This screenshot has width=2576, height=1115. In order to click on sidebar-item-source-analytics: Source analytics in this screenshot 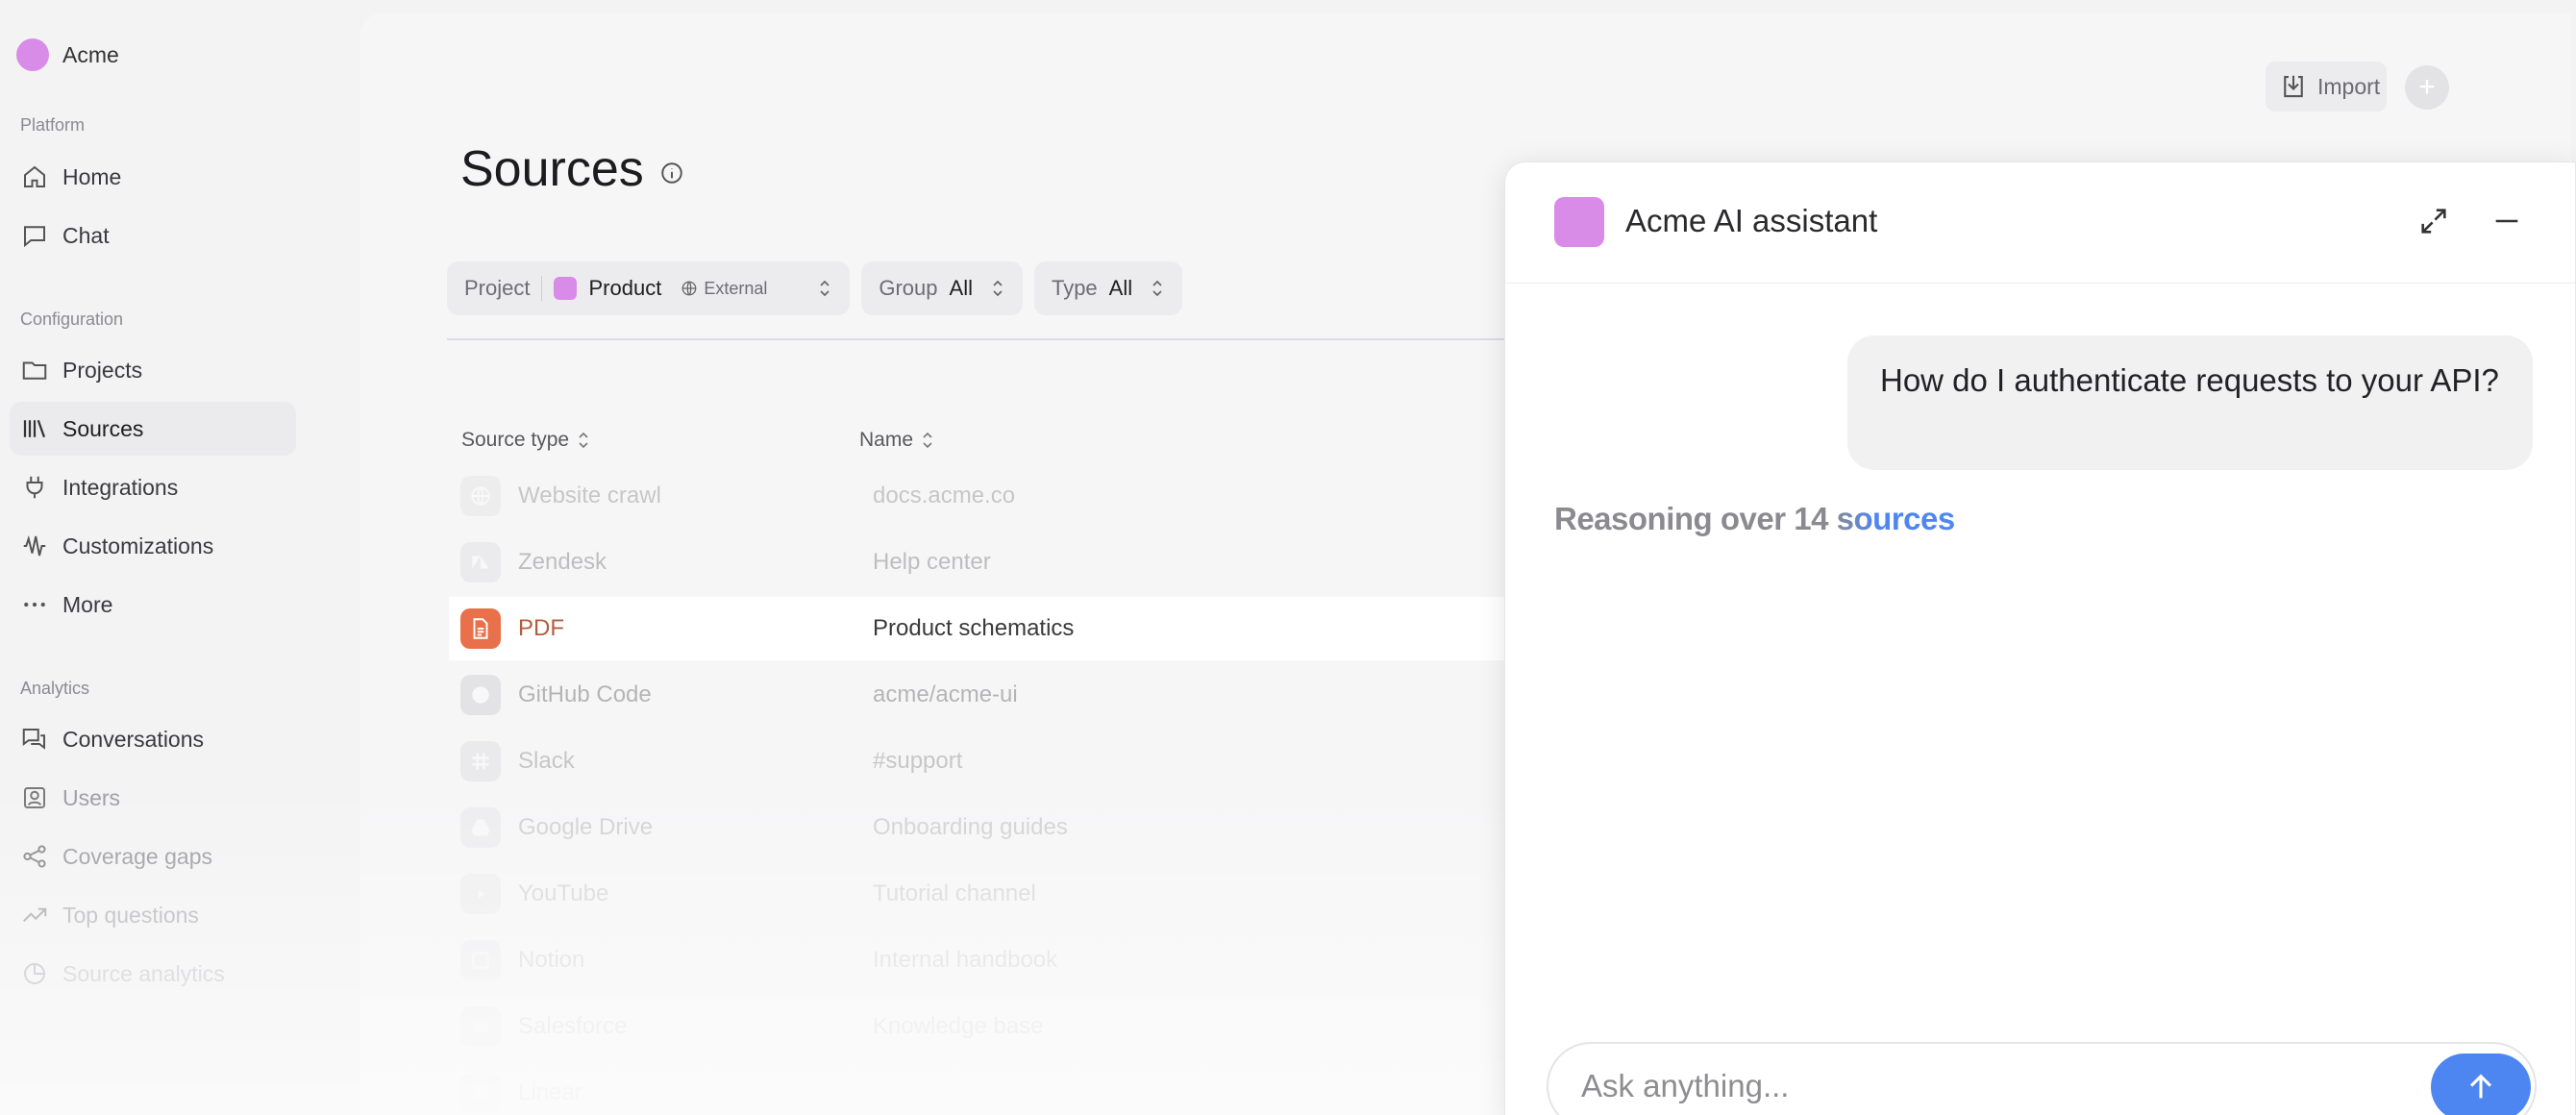, I will do `click(153, 974)`.